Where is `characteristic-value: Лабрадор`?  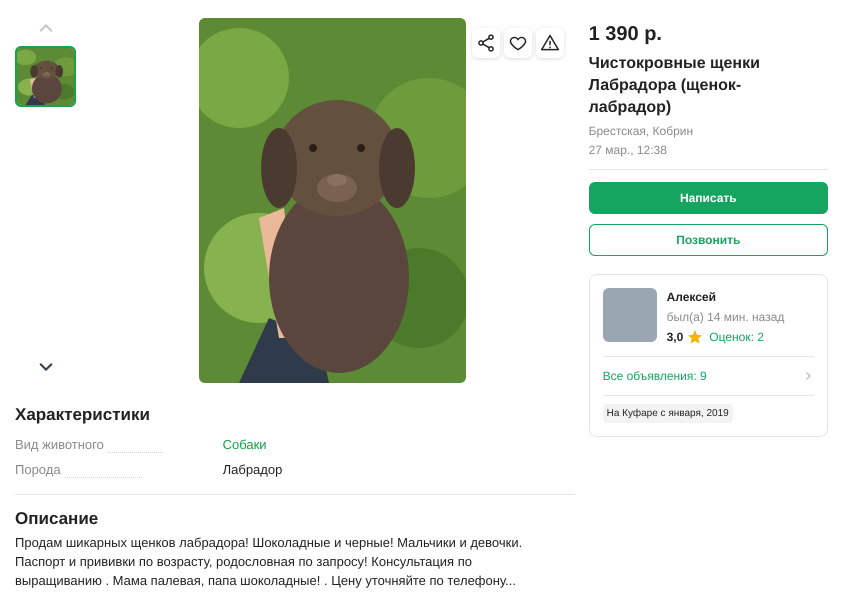
characteristic-value: Лабрадор is located at coordinates (253, 470).